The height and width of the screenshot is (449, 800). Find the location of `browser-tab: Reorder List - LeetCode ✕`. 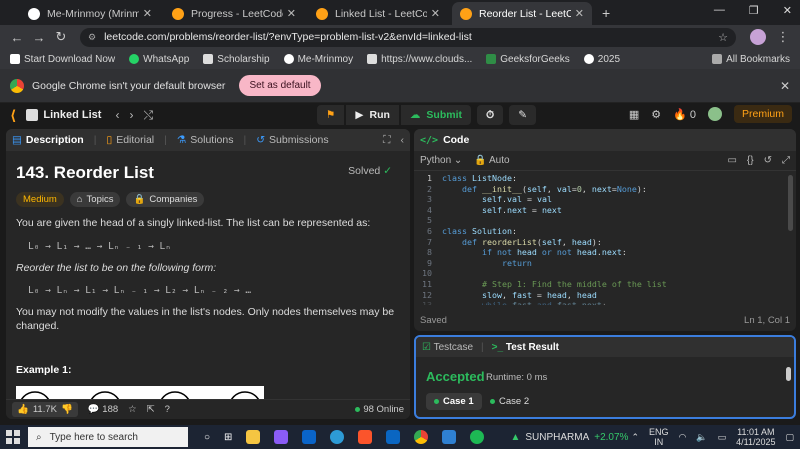

browser-tab: Reorder List - LeetCode ✕ is located at coordinates (522, 13).